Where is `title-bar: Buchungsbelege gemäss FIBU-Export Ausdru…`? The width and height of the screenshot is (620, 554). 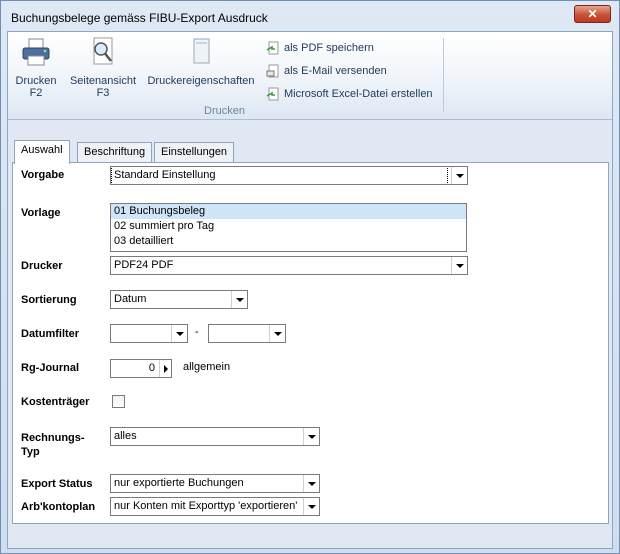 title-bar: Buchungsbelege gemäss FIBU-Export Ausdru… is located at coordinates (310, 16).